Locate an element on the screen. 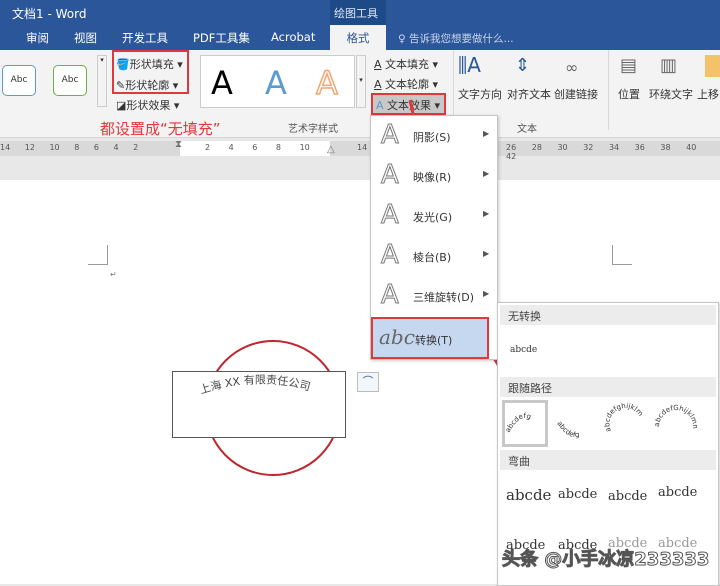  section-follow-path: 跟随路径 is located at coordinates (608, 387).